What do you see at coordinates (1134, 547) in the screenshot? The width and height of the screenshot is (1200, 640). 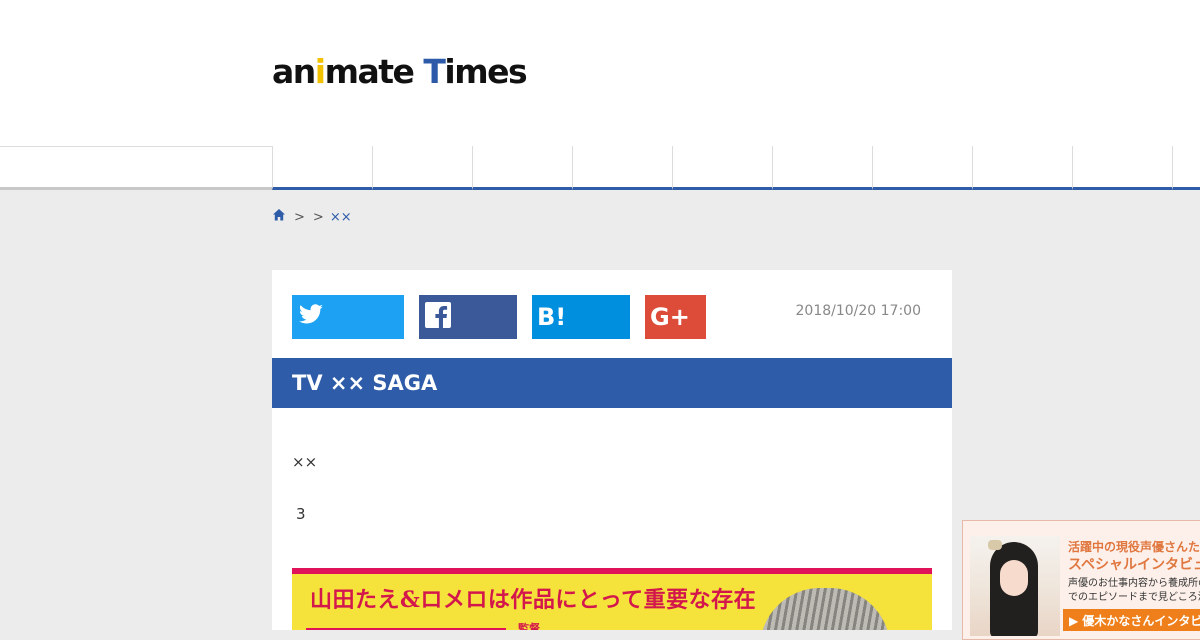 I see `ad-headline: 活躍中の現役声優さんた` at bounding box center [1134, 547].